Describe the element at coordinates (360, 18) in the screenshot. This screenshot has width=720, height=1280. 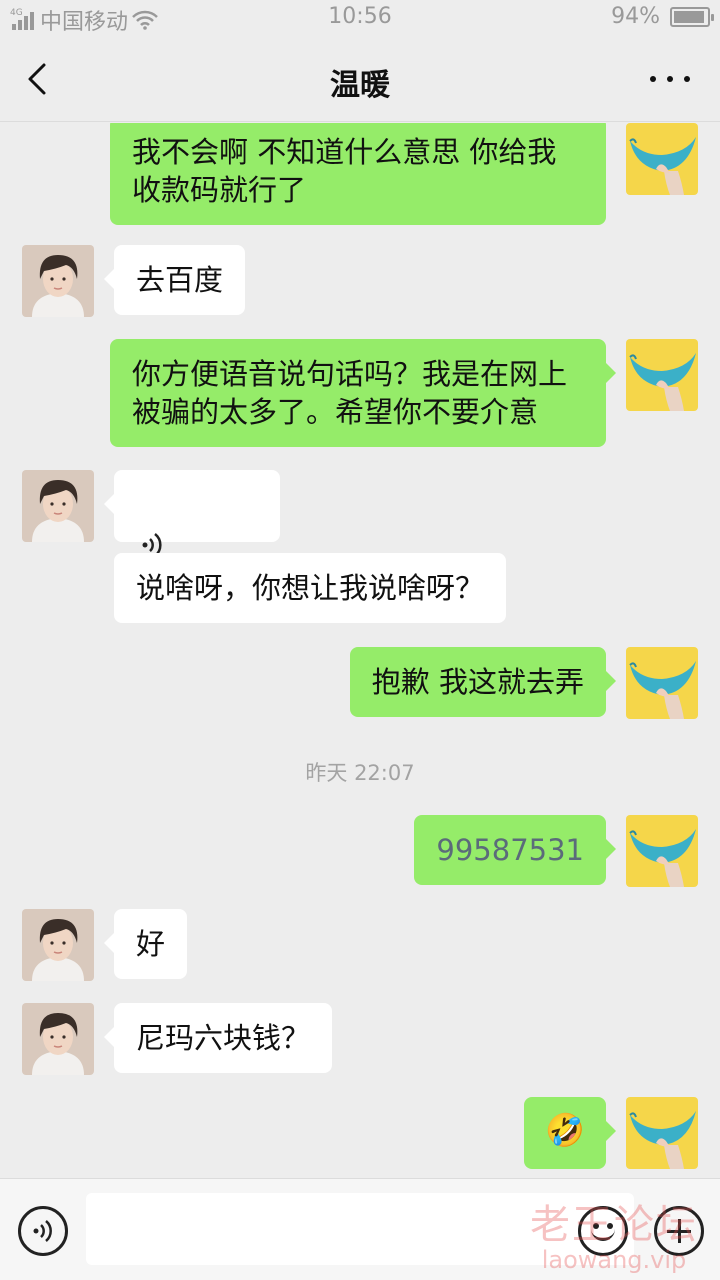
I see `status-bar: 4G 中国移动 10:56 94%` at that location.